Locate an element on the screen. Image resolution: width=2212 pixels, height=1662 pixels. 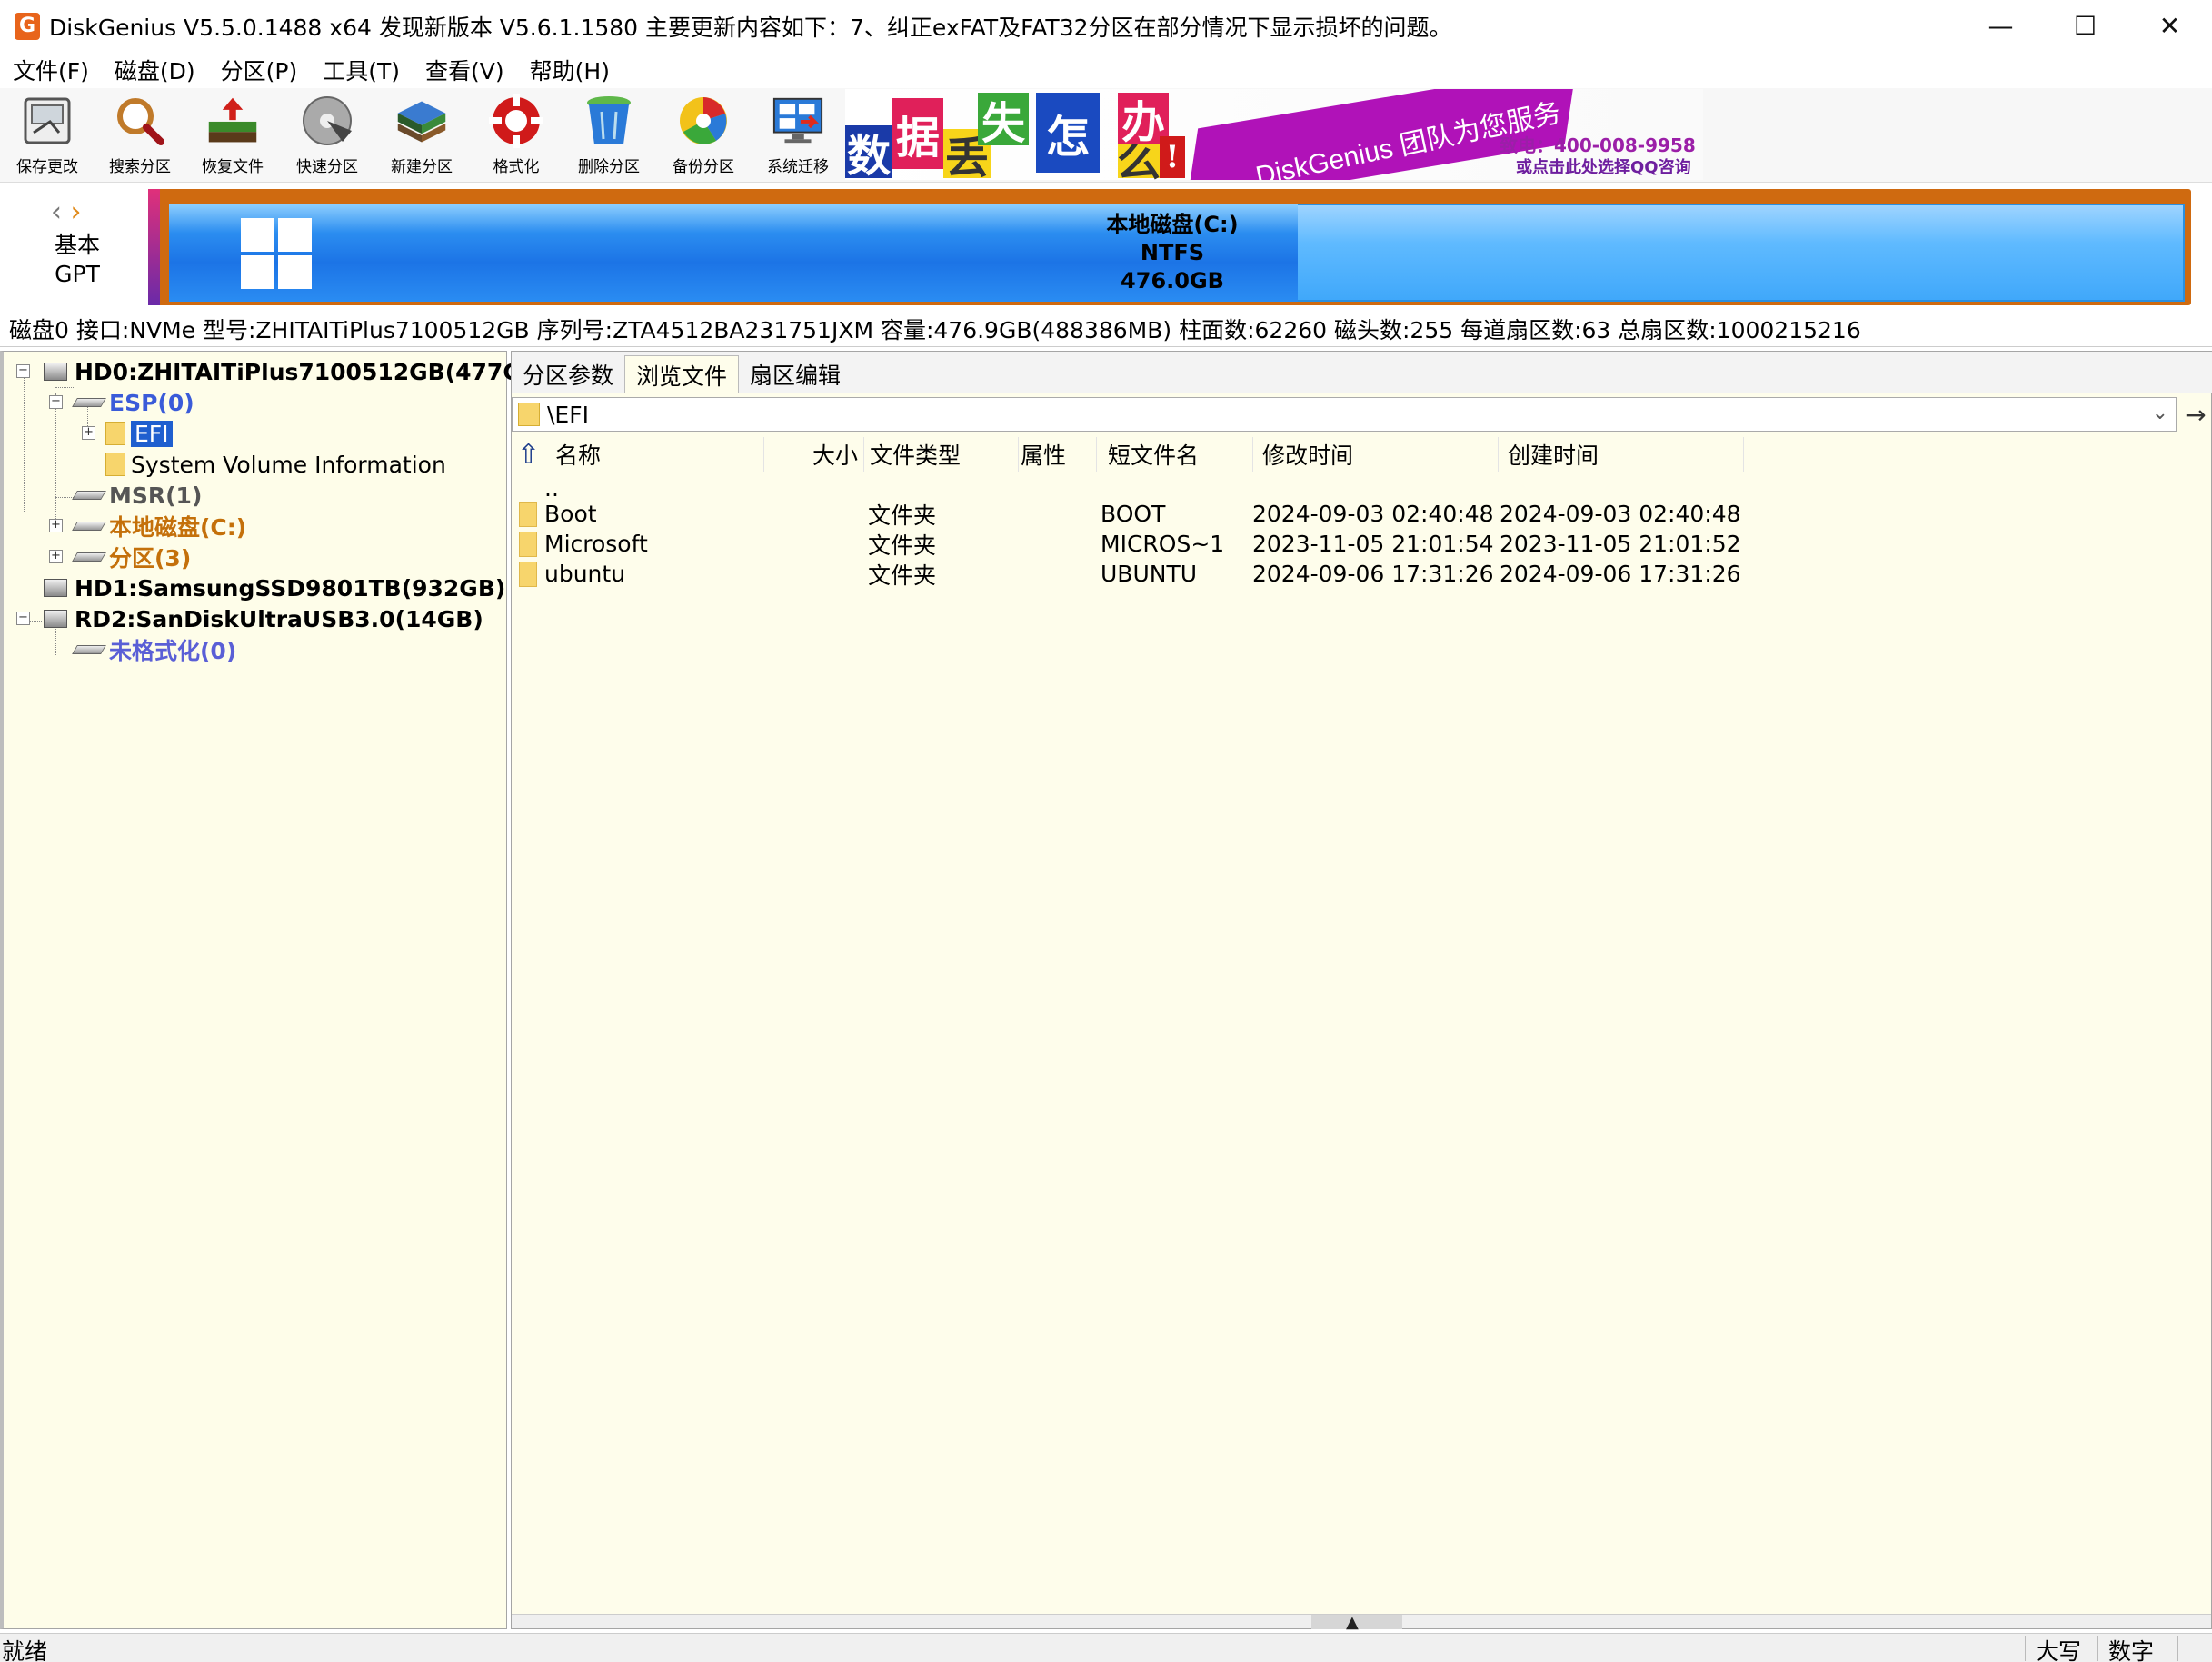
tree-item-esp: ESP(0) is located at coordinates (133, 402).